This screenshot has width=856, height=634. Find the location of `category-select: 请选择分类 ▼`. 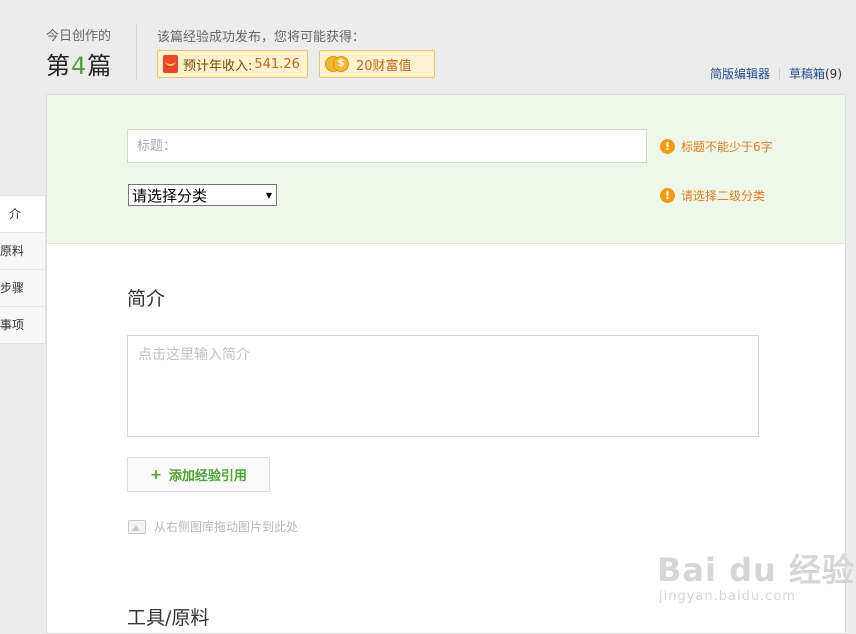

category-select: 请选择分类 ▼ is located at coordinates (202, 195).